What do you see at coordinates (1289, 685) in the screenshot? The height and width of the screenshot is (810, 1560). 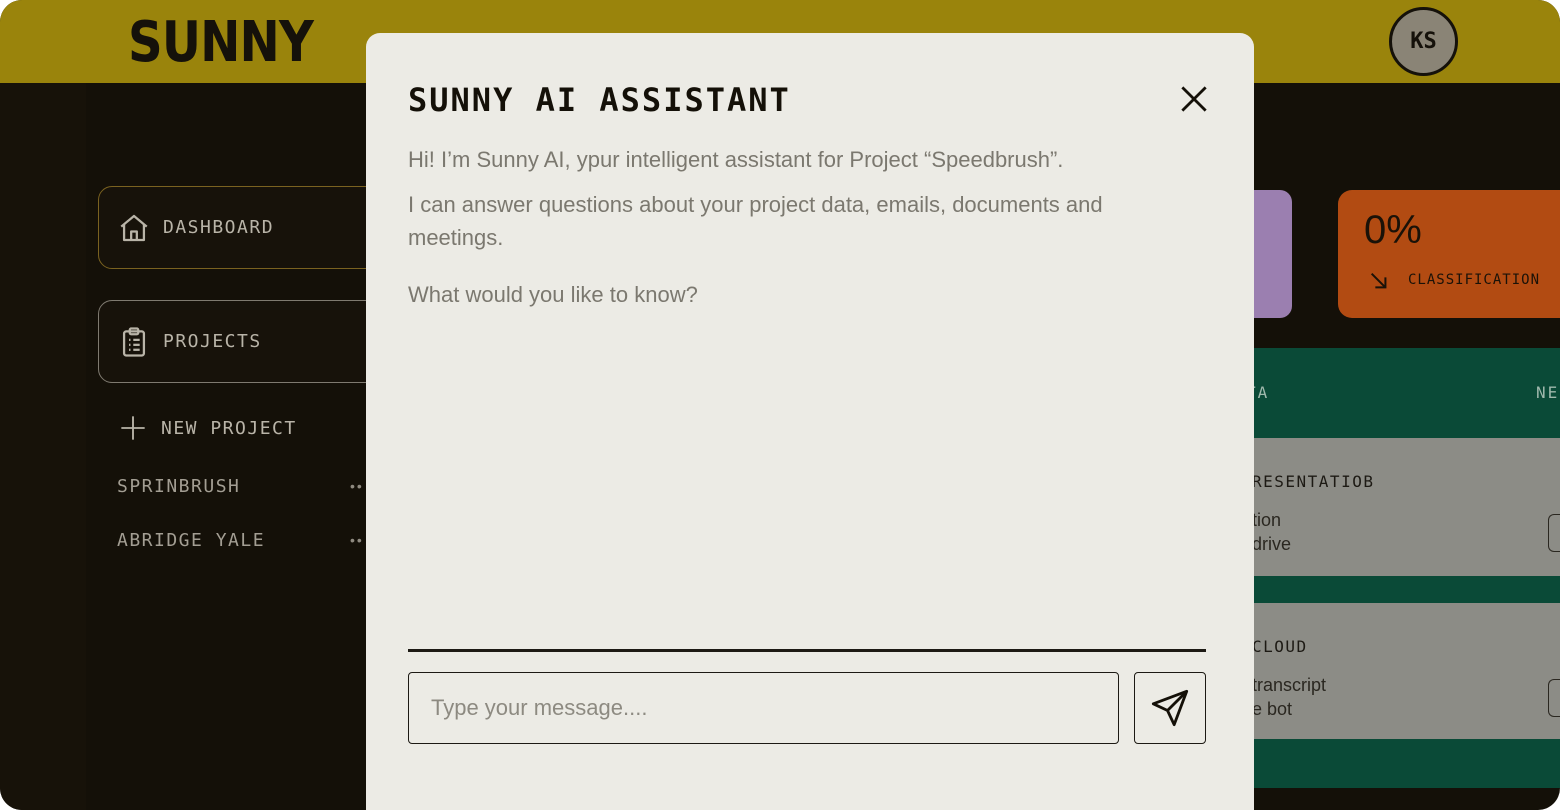 I see `row-detail: transcript` at bounding box center [1289, 685].